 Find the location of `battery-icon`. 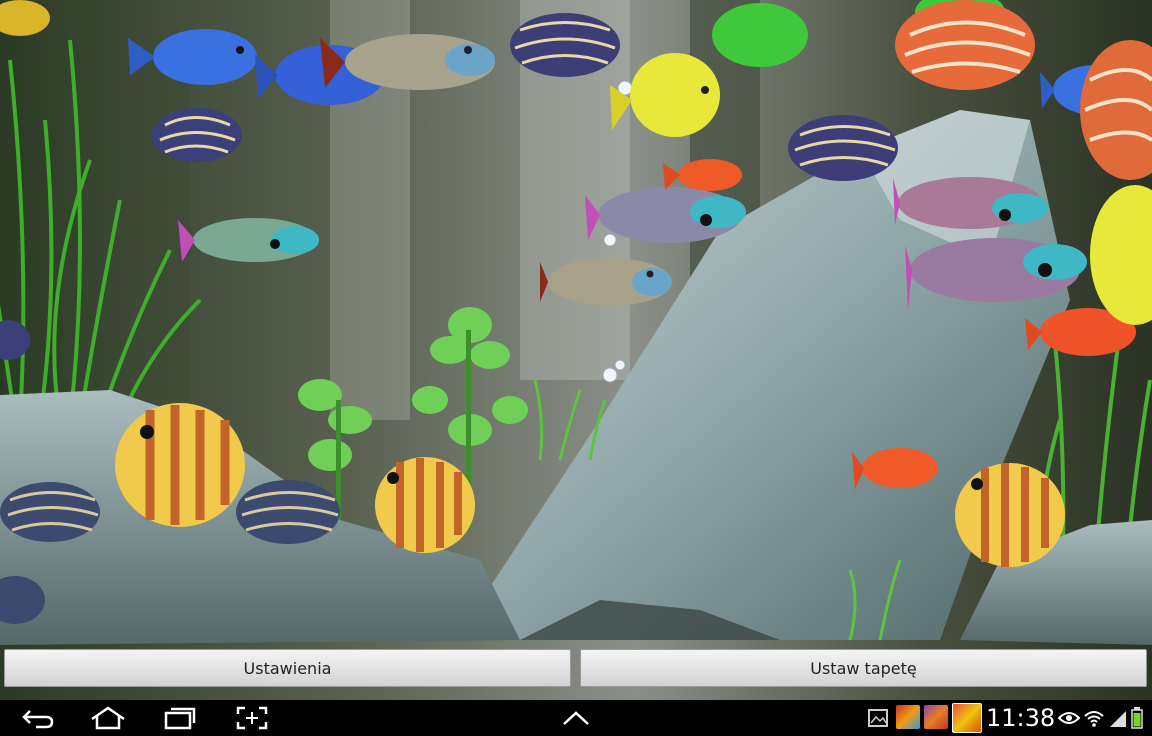

battery-icon is located at coordinates (1137, 718).